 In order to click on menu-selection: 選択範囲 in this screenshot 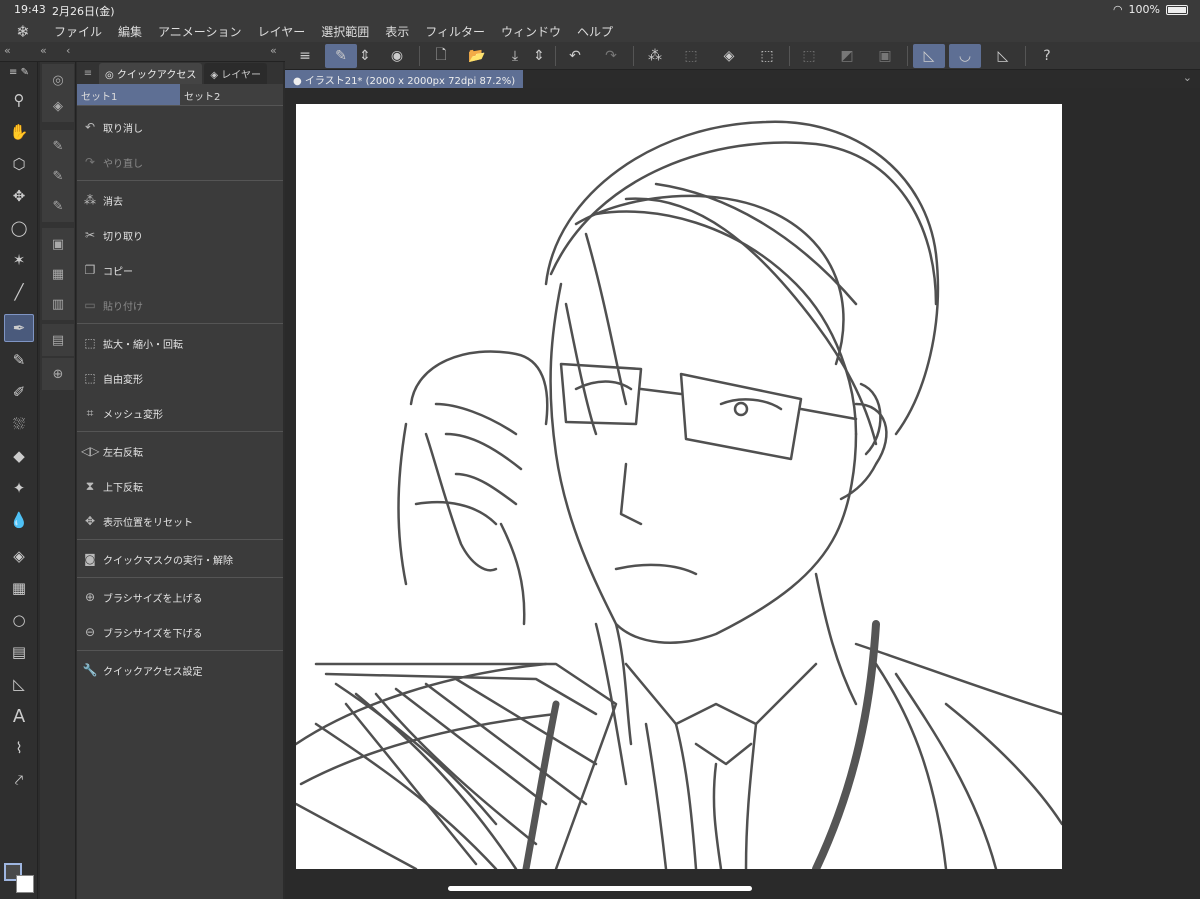, I will do `click(345, 31)`.